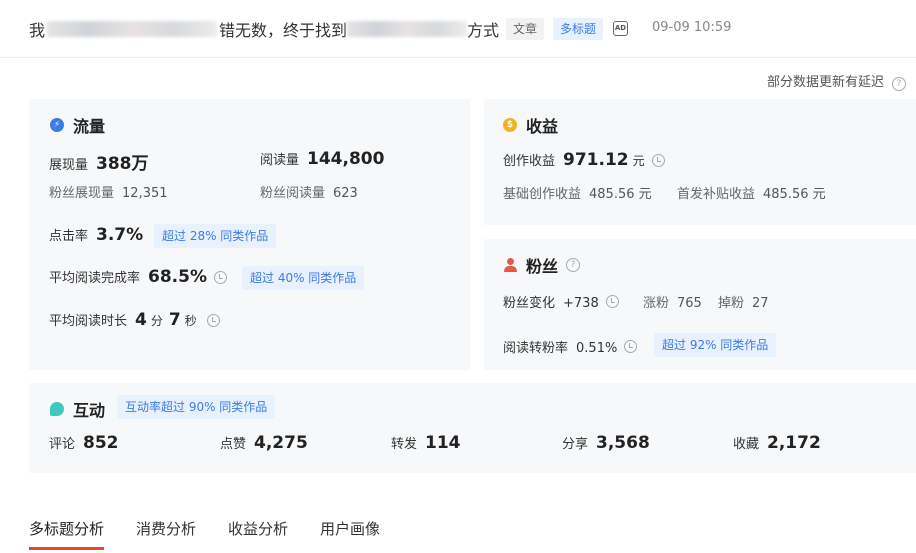 The width and height of the screenshot is (916, 553). I want to click on ad-icon: AD, so click(620, 28).